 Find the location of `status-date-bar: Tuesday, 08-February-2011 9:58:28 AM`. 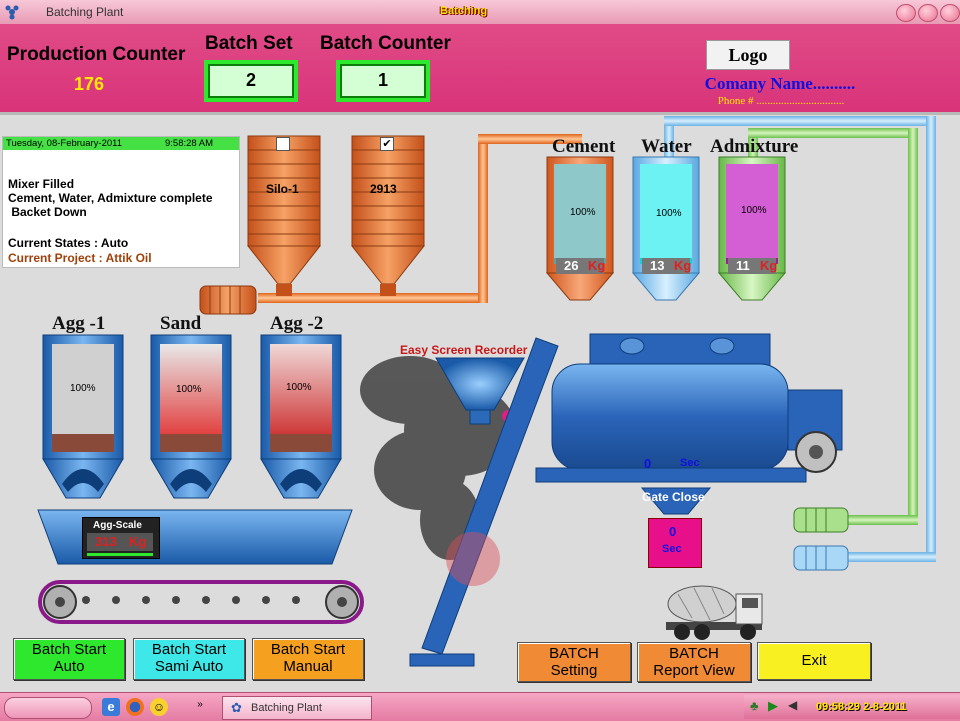

status-date-bar: Tuesday, 08-February-2011 9:58:28 AM is located at coordinates (121, 143).